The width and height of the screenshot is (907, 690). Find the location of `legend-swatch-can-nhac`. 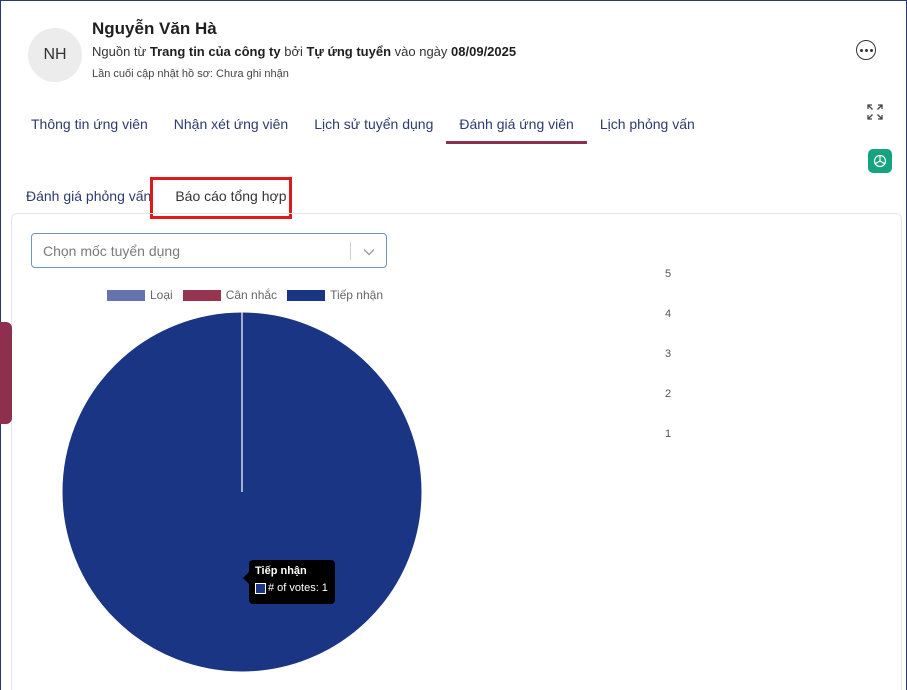

legend-swatch-can-nhac is located at coordinates (201, 295).